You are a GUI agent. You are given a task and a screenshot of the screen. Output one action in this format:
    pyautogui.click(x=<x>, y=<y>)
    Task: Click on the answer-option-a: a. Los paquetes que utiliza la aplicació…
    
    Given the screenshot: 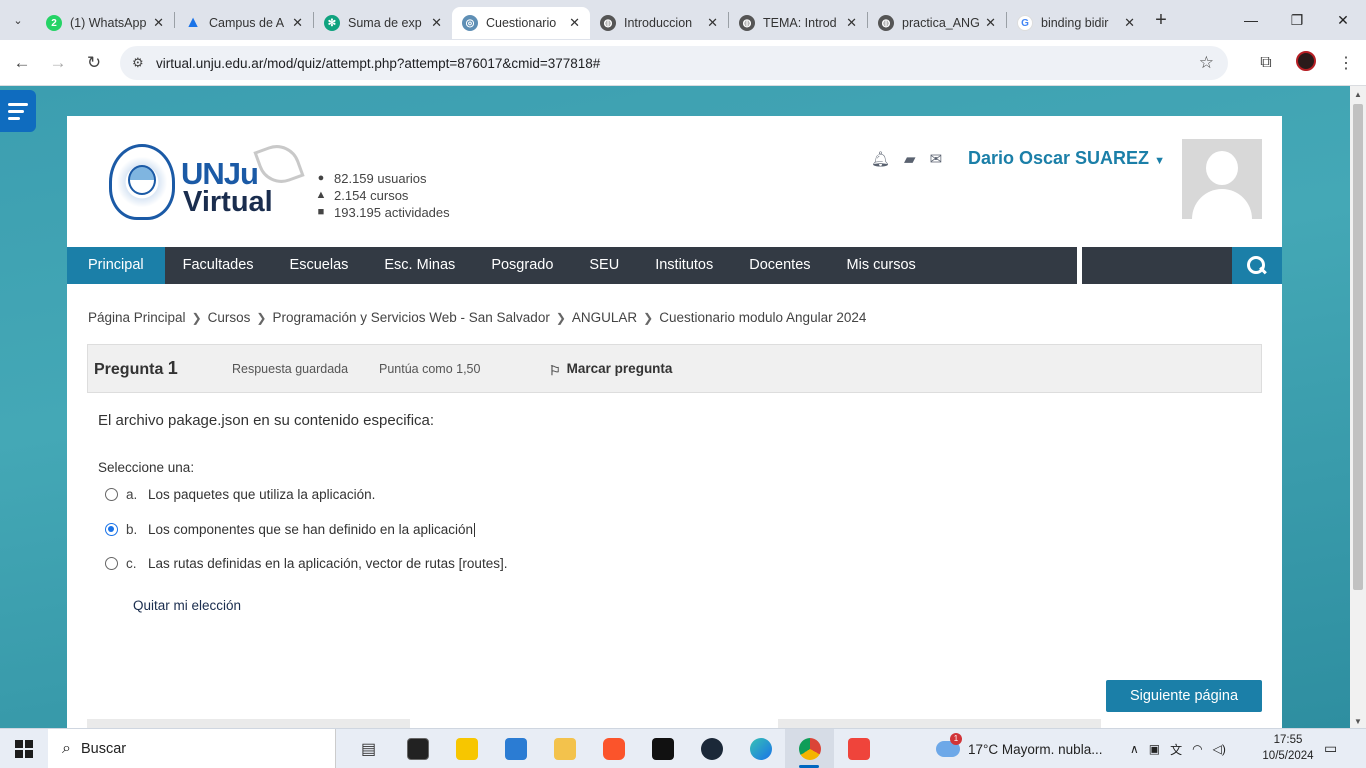 What is the action you would take?
    pyautogui.click(x=240, y=494)
    